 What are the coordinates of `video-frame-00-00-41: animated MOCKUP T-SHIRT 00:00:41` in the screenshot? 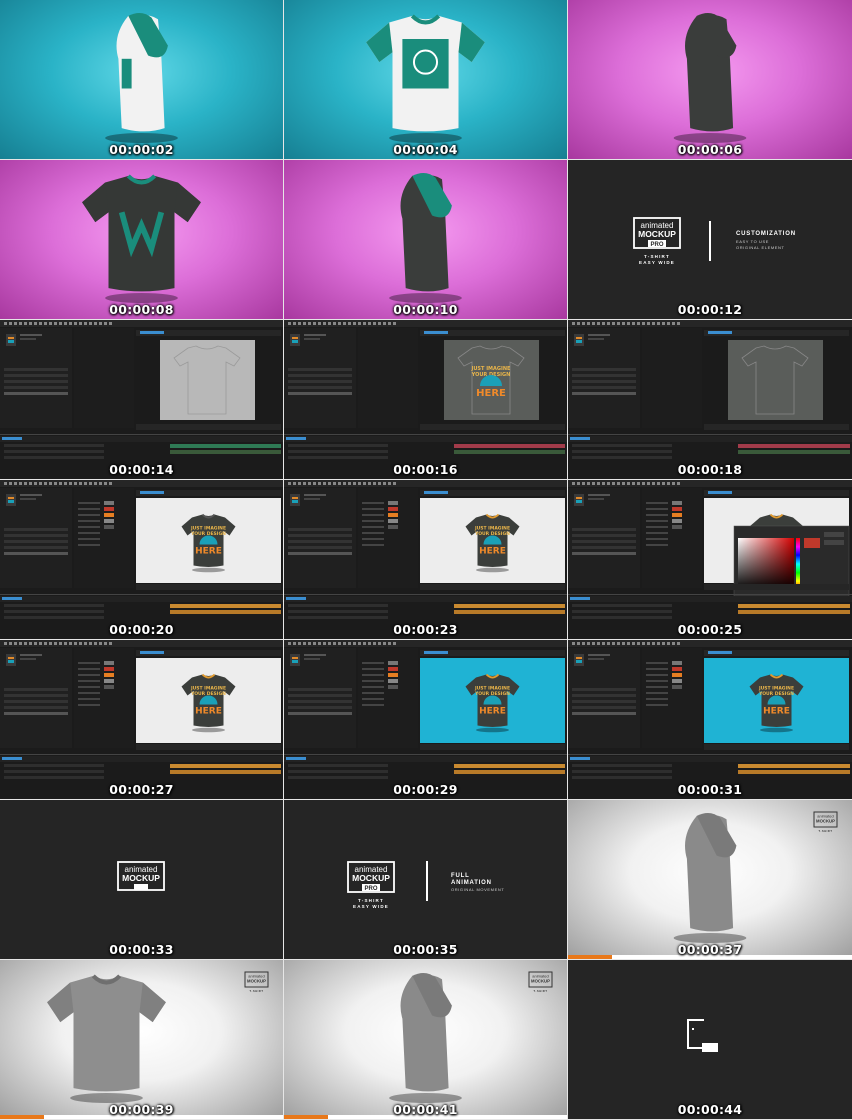 It's located at (425, 1039).